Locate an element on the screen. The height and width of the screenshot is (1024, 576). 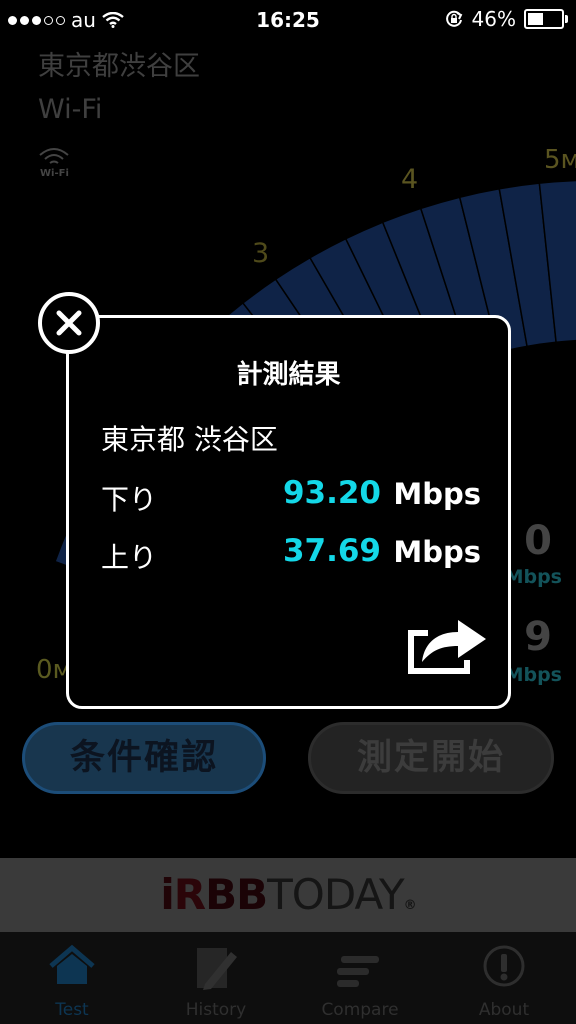
upload-result-value: 37.69 is located at coordinates (331, 551).